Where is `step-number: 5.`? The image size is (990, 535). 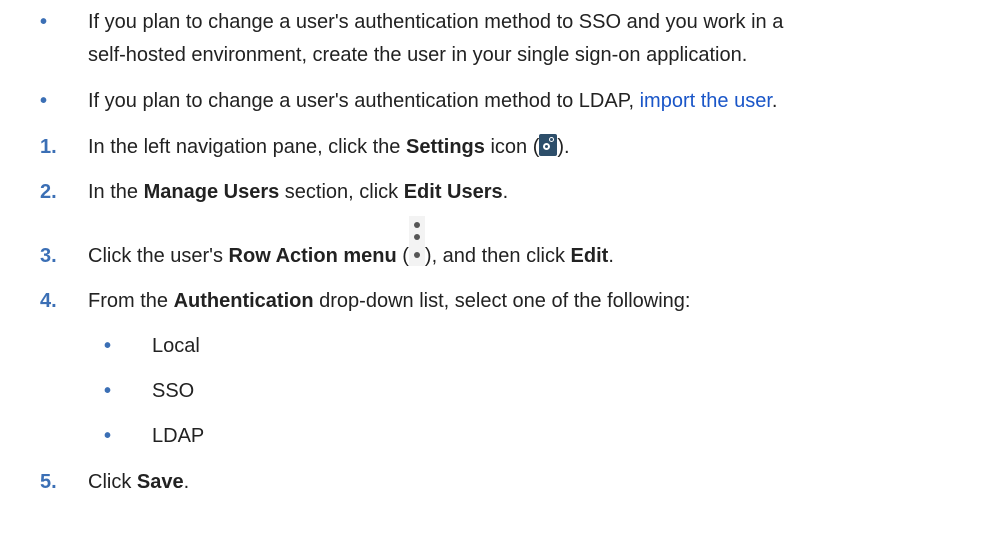 step-number: 5. is located at coordinates (48, 482).